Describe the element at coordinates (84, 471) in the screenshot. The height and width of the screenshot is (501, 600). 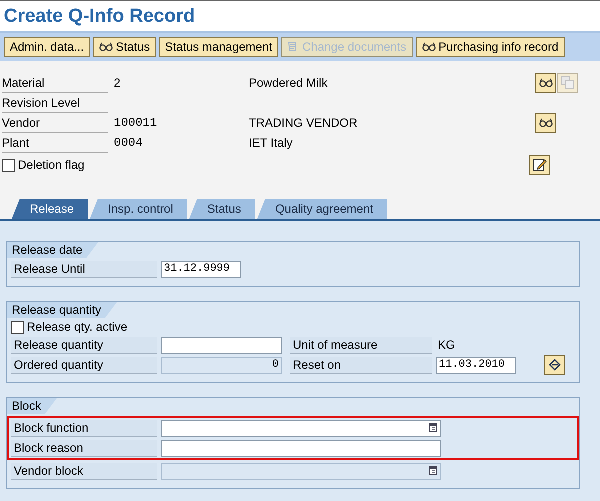
I see `field-label: Vendor block` at that location.